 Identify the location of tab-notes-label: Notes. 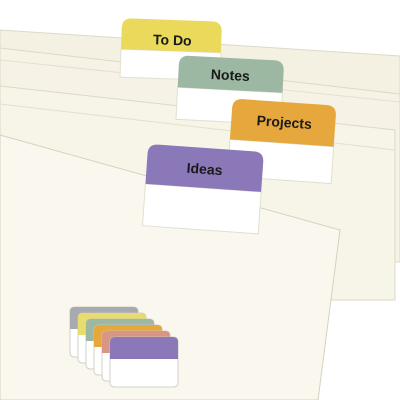
(231, 75).